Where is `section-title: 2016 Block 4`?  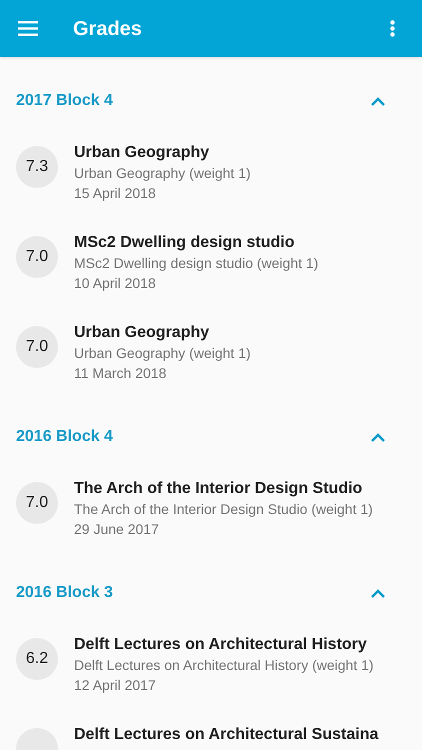
section-title: 2016 Block 4 is located at coordinates (64, 437).